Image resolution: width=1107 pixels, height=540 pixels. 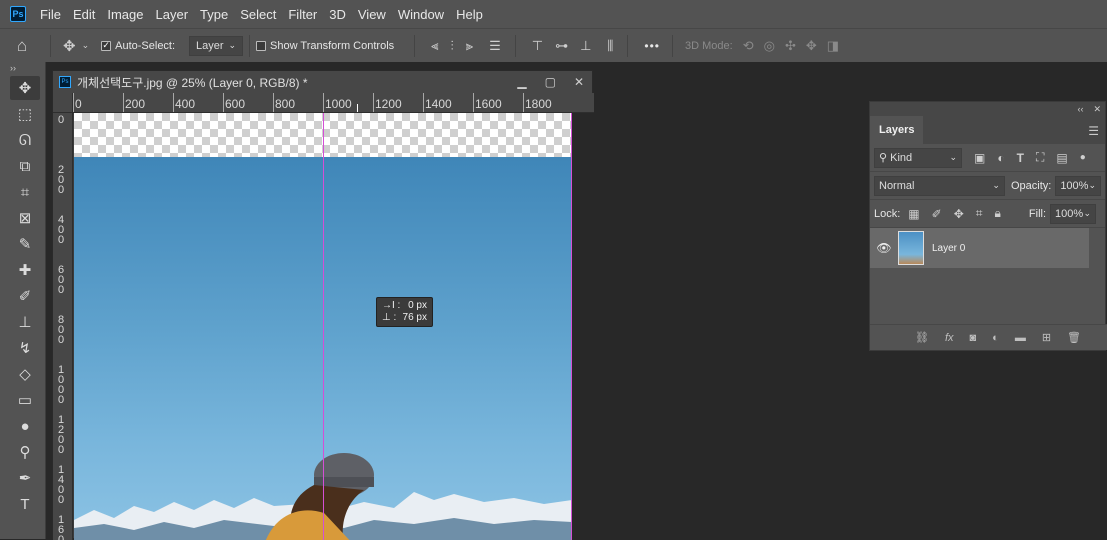 I want to click on ruler-origin, so click(x=63, y=103).